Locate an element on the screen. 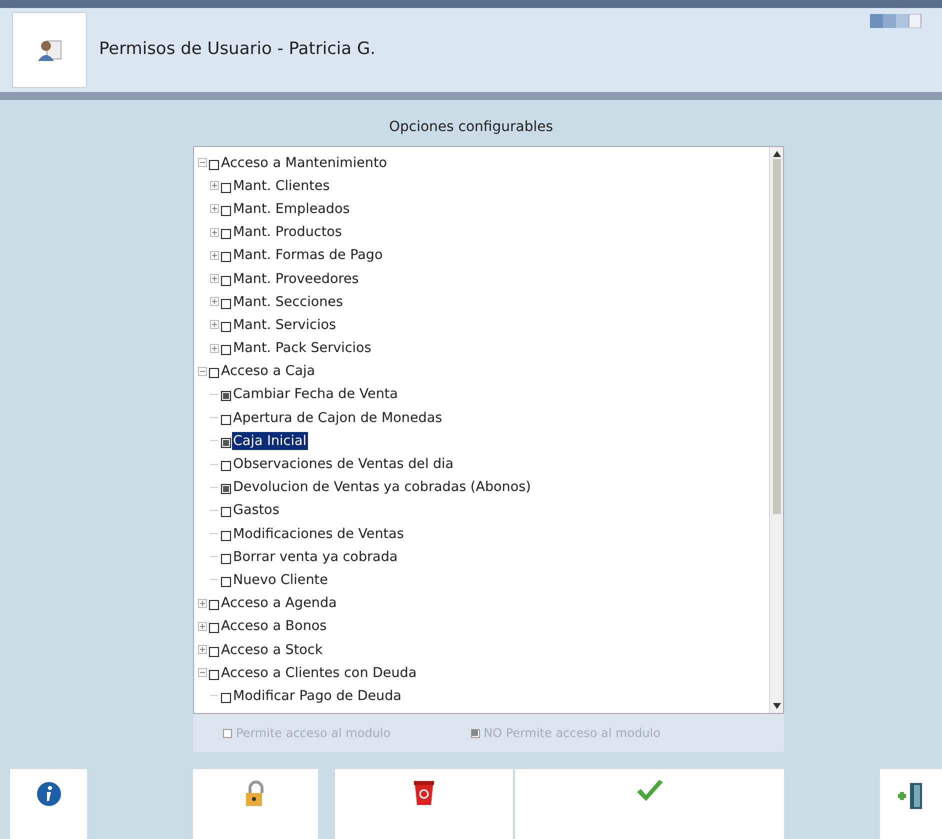 The height and width of the screenshot is (839, 942). legend-label: Permite acceso al modulo is located at coordinates (313, 733).